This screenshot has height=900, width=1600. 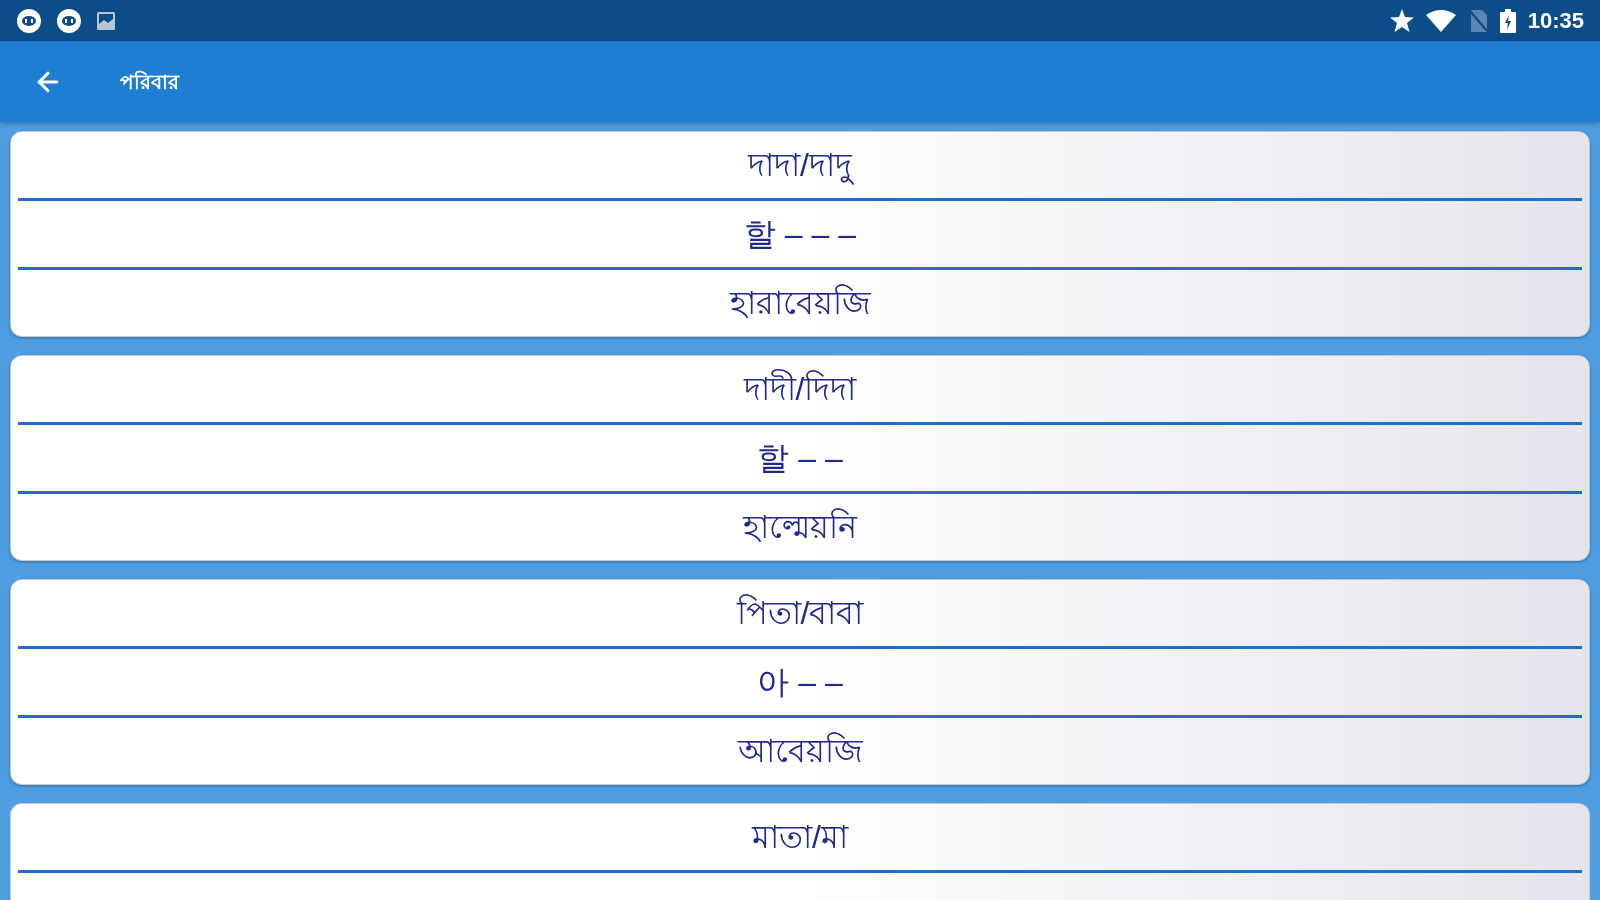 What do you see at coordinates (1507, 20) in the screenshot?
I see `battery-charging-icon` at bounding box center [1507, 20].